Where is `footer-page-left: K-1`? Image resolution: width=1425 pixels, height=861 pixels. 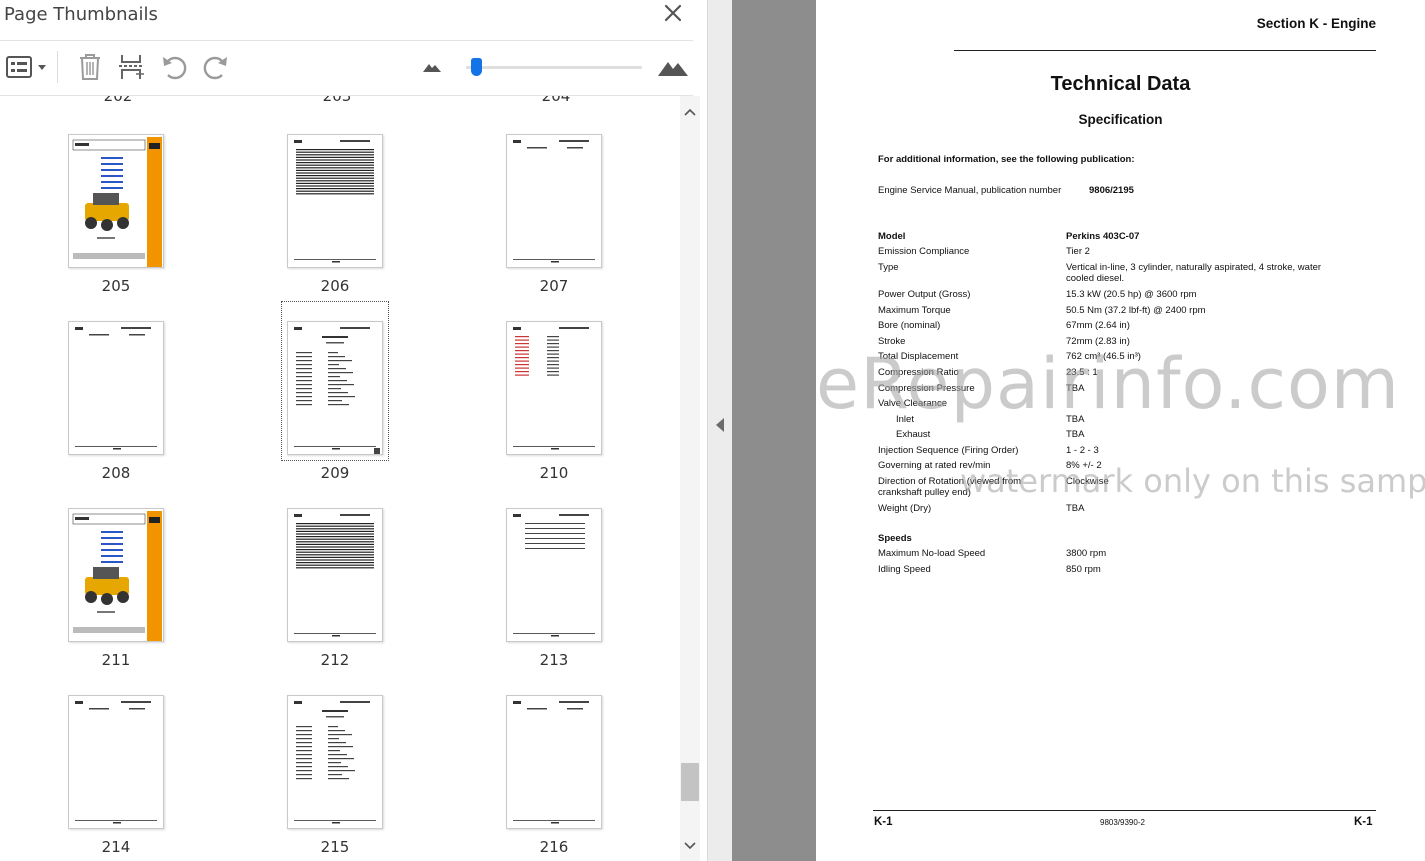 footer-page-left: K-1 is located at coordinates (883, 822).